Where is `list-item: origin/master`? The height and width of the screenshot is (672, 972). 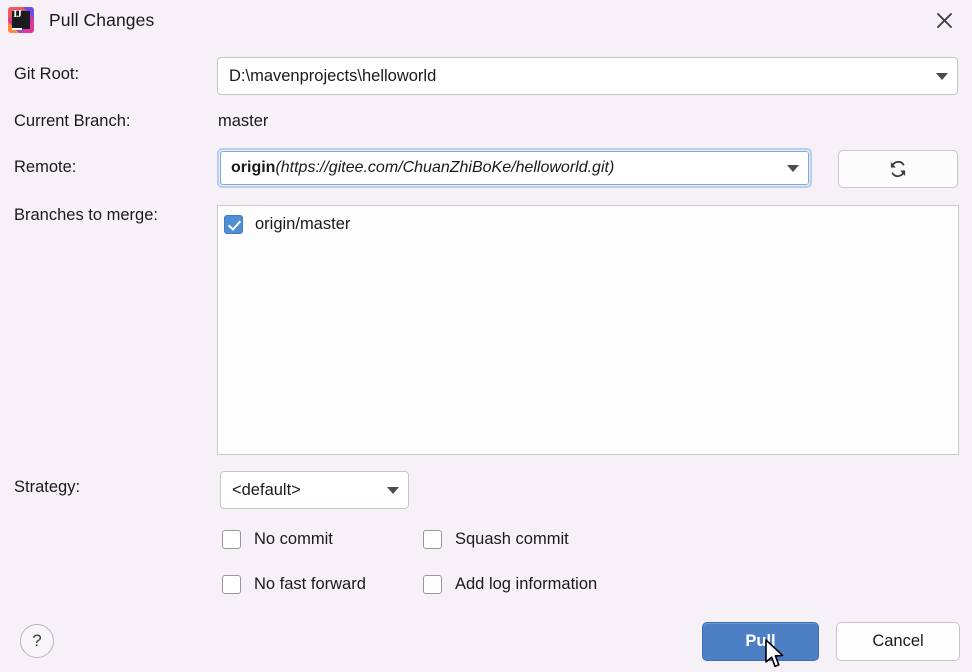 list-item: origin/master is located at coordinates (588, 224).